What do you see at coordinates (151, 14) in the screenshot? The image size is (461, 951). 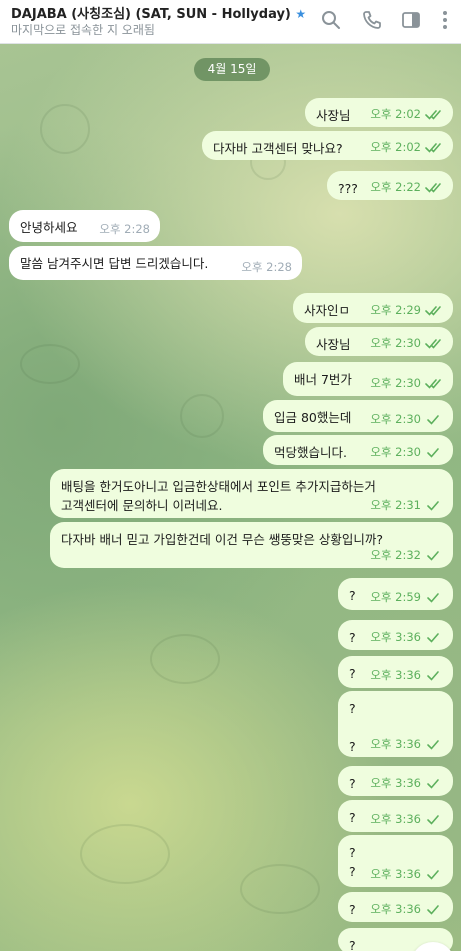 I see `chat-title-text: DAJABA (사칭조심) (SAT, SUN - Hollyday)` at bounding box center [151, 14].